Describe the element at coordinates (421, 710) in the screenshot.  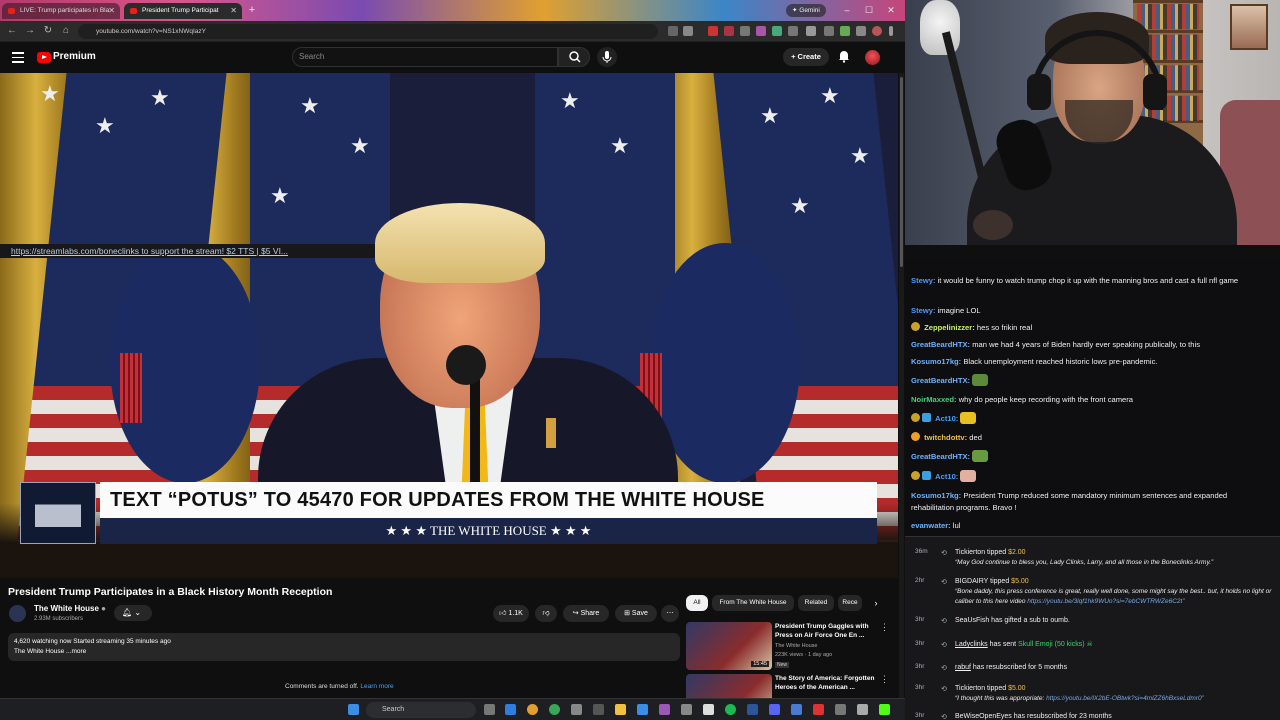
I see `taskbar-search: Search` at that location.